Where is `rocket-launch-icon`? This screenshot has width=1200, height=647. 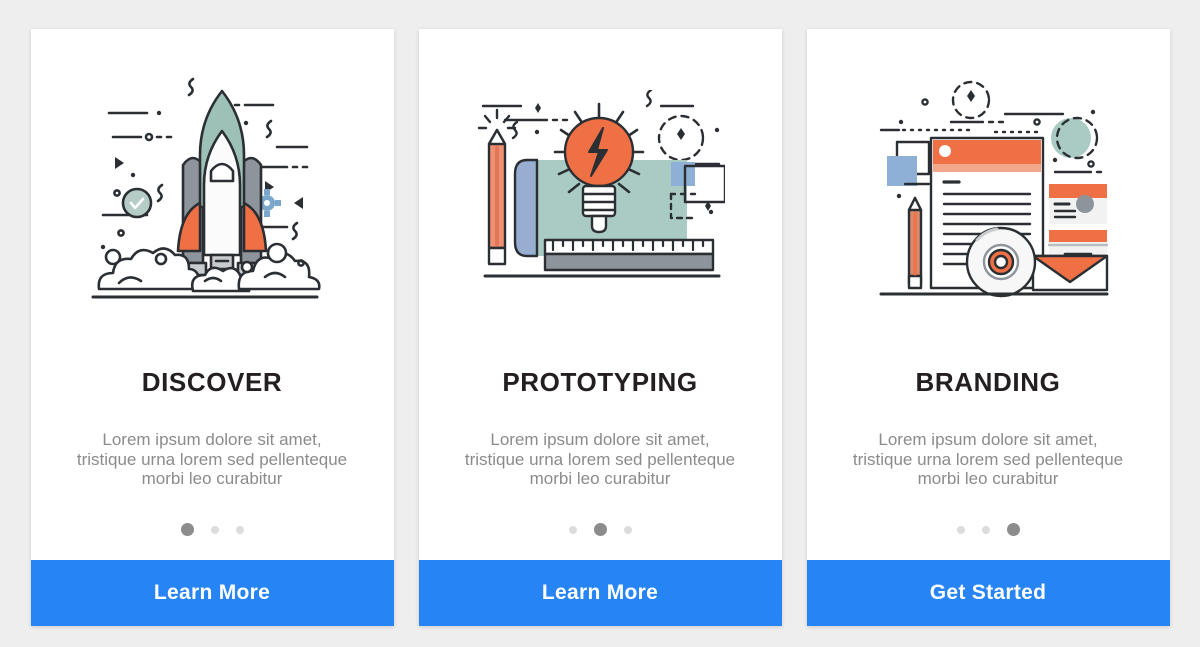
rocket-launch-icon is located at coordinates (206, 188).